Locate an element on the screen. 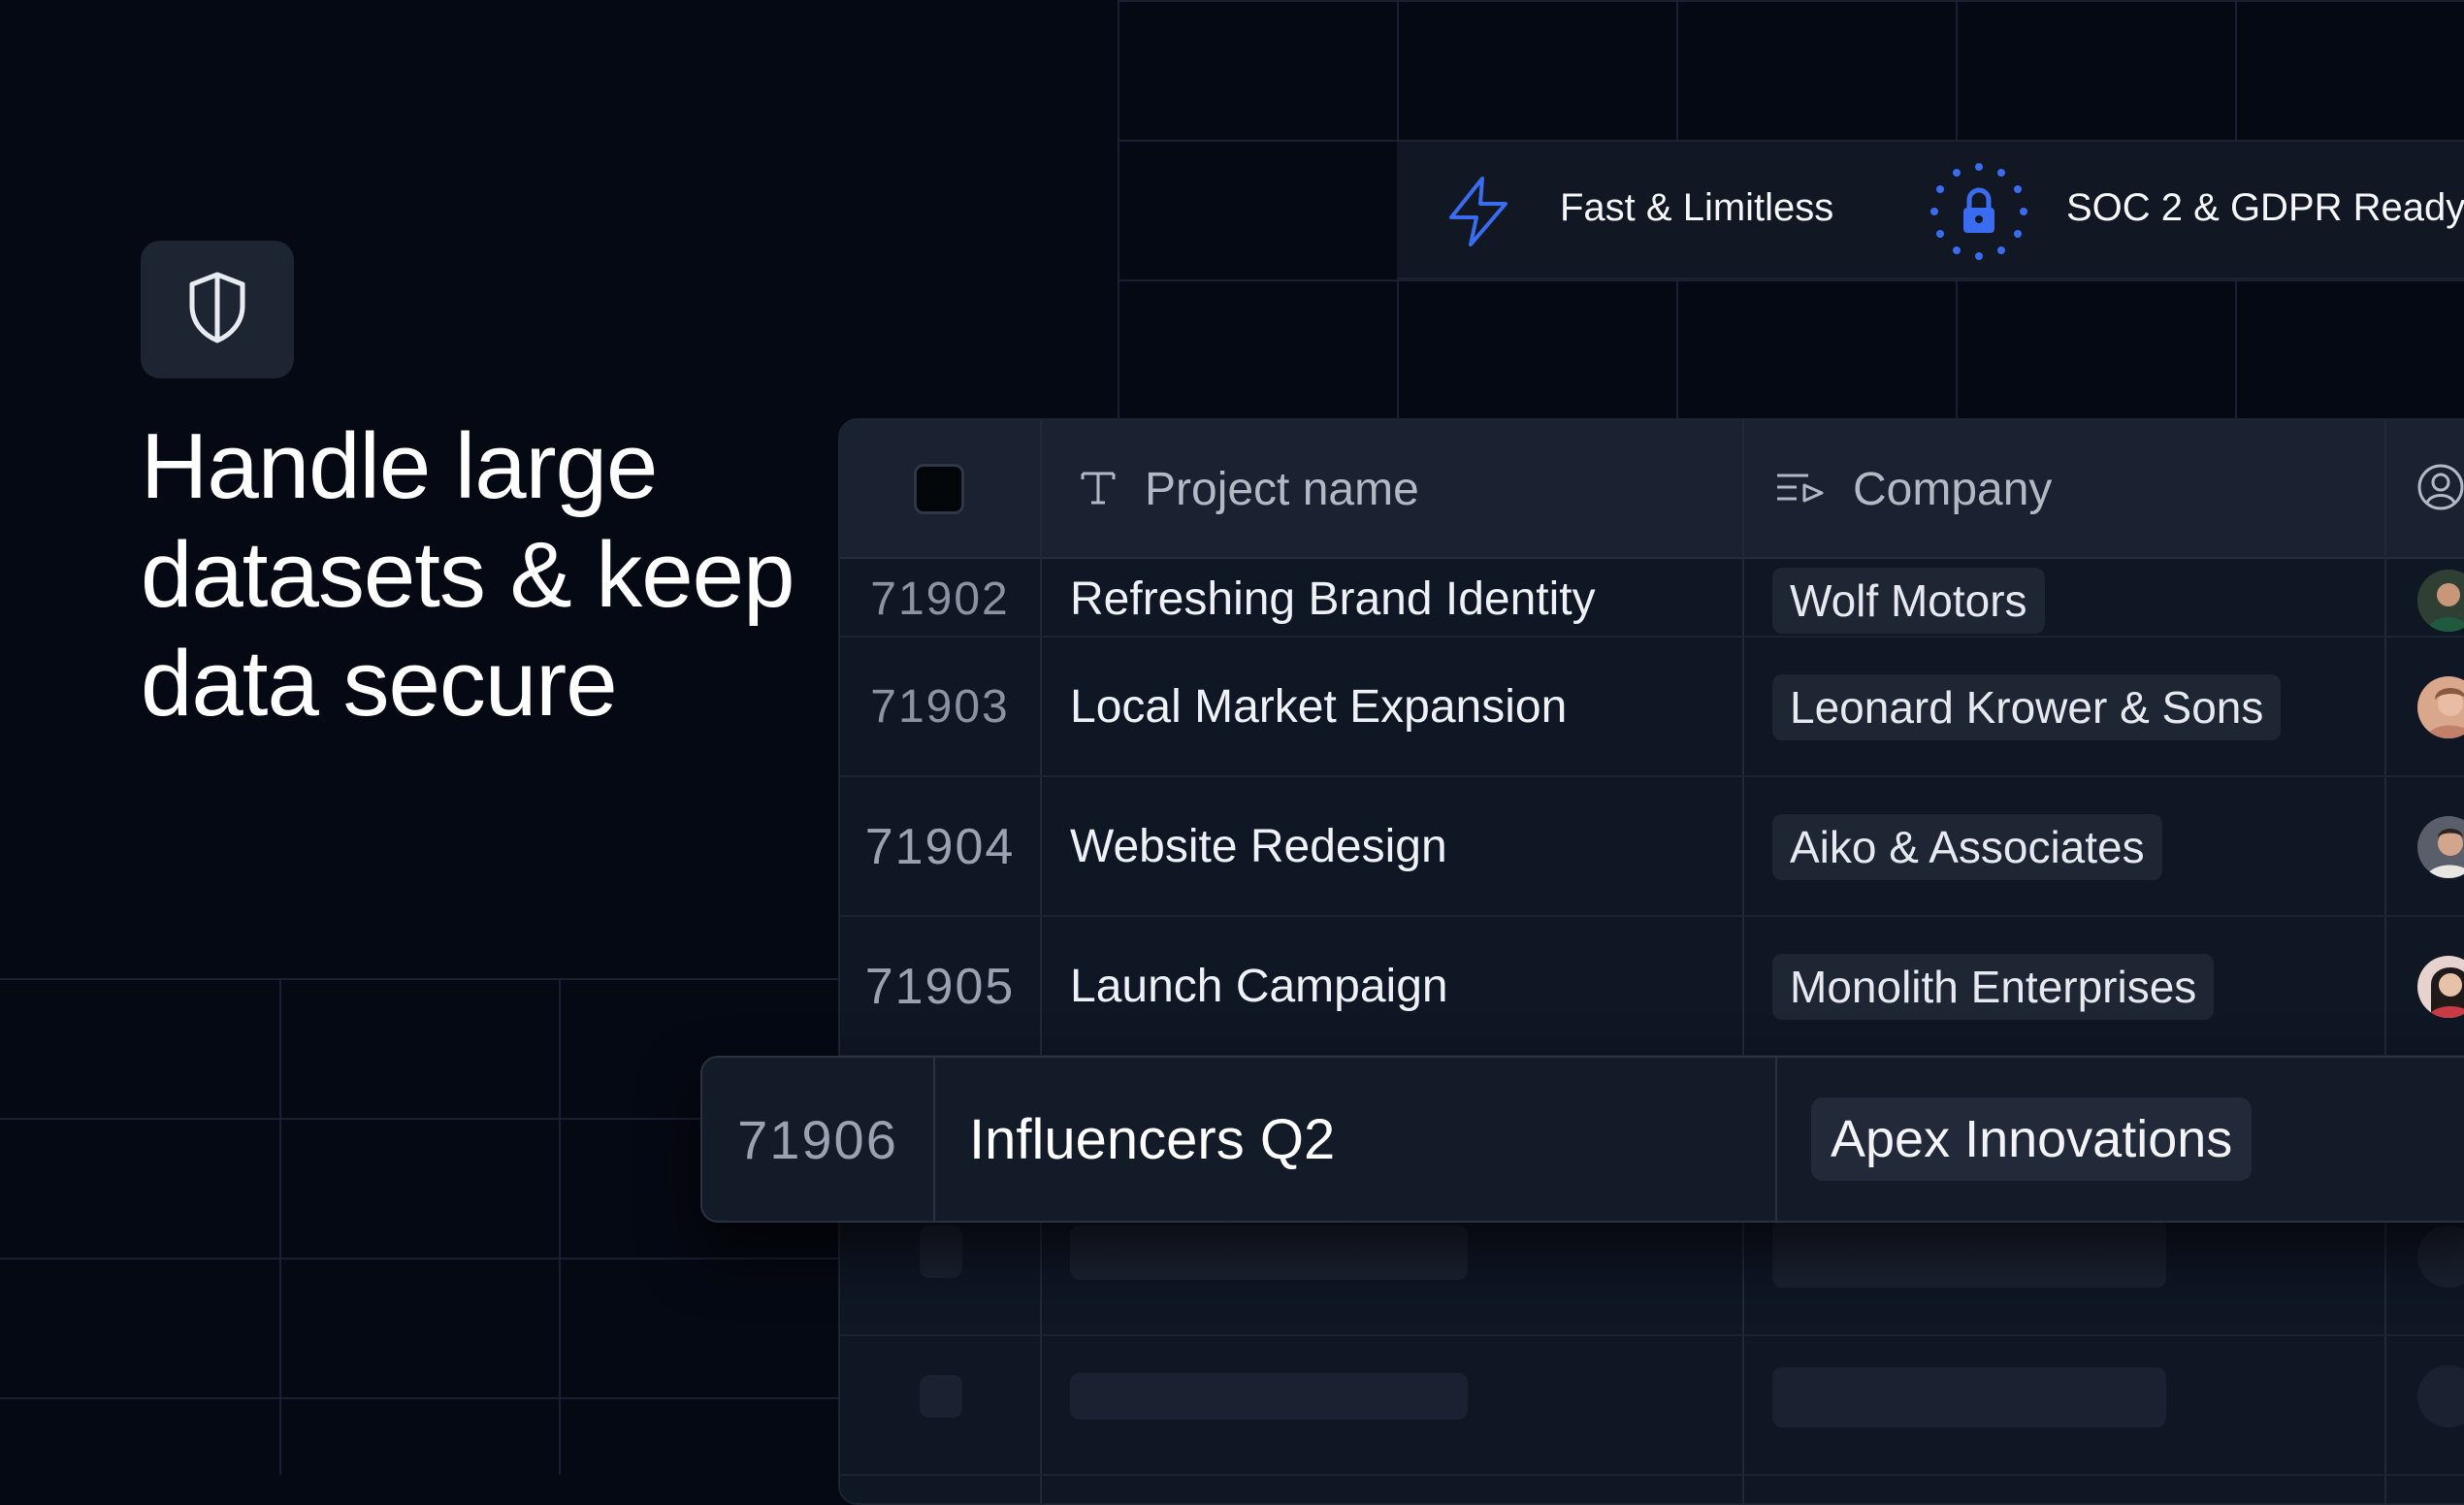  skeleton-avatar is located at coordinates (2440, 1396).